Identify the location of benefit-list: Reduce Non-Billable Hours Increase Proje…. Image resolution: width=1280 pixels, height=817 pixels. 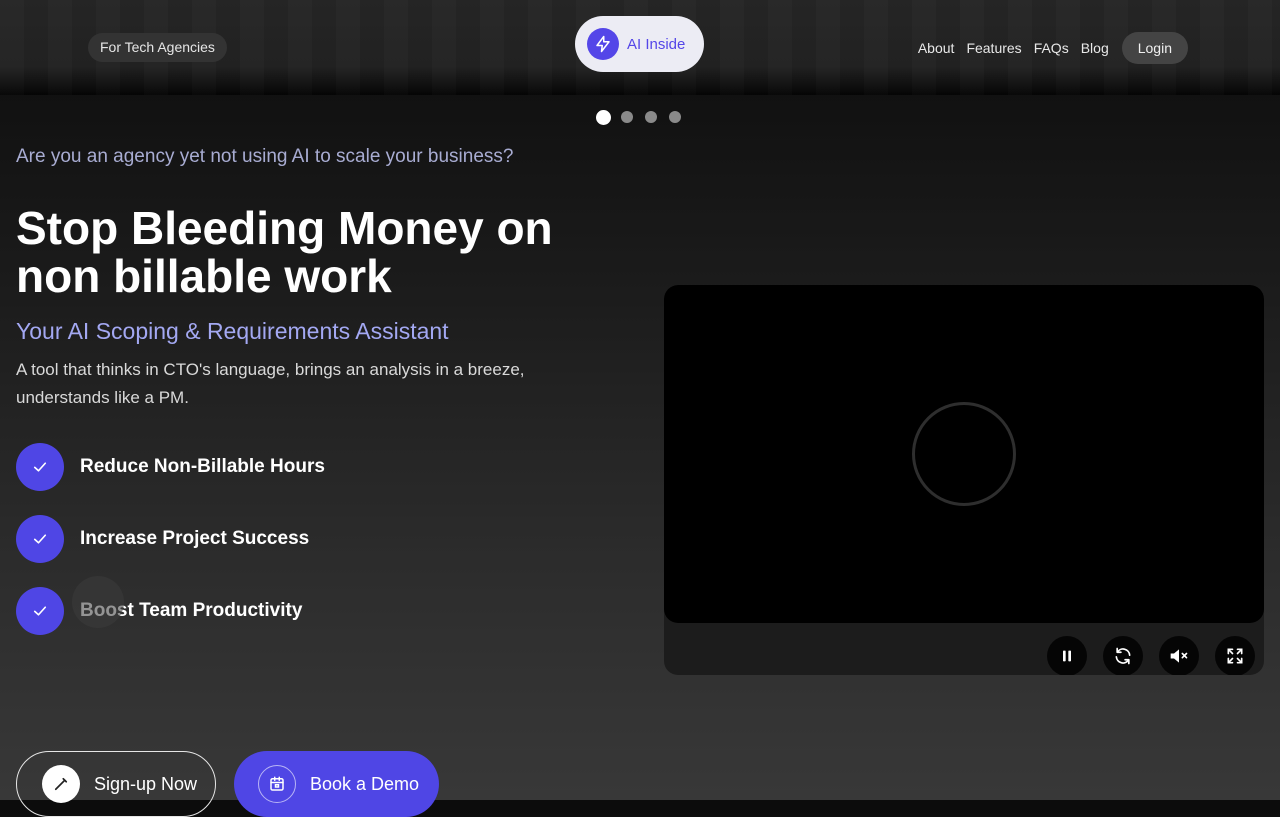
(170, 551).